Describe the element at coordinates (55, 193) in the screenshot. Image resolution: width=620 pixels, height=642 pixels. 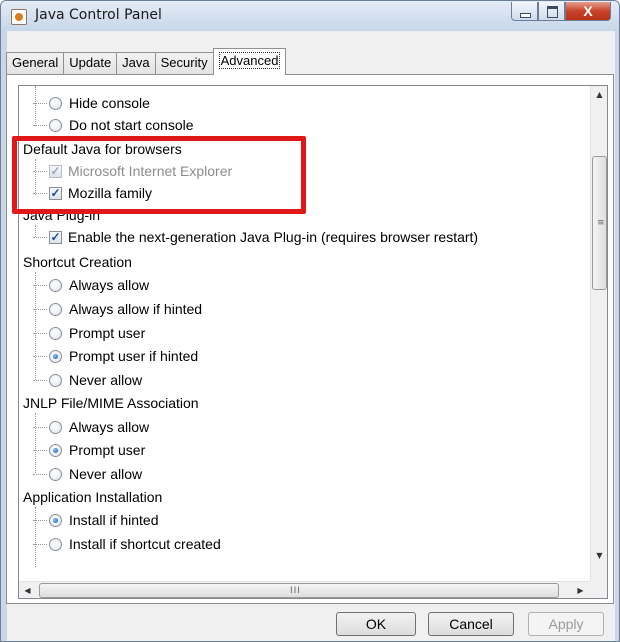
I see `check-mozilla-family: ✓` at that location.